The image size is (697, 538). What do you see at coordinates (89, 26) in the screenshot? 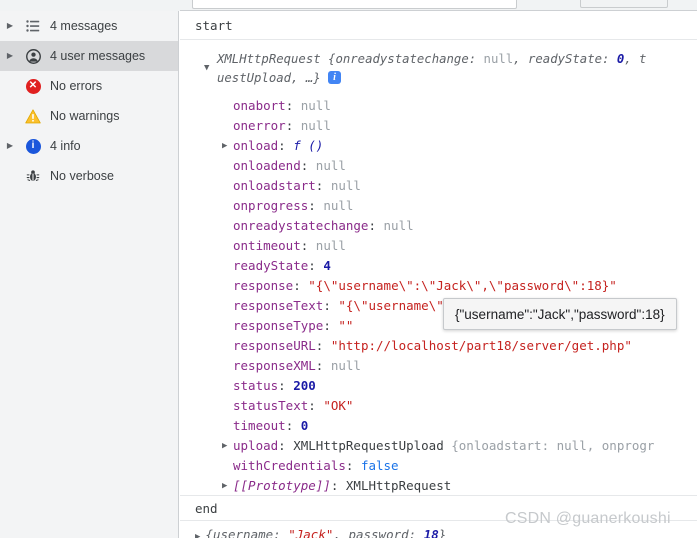
I see `sidebar-item-messages: ▶ 4 messages` at bounding box center [89, 26].